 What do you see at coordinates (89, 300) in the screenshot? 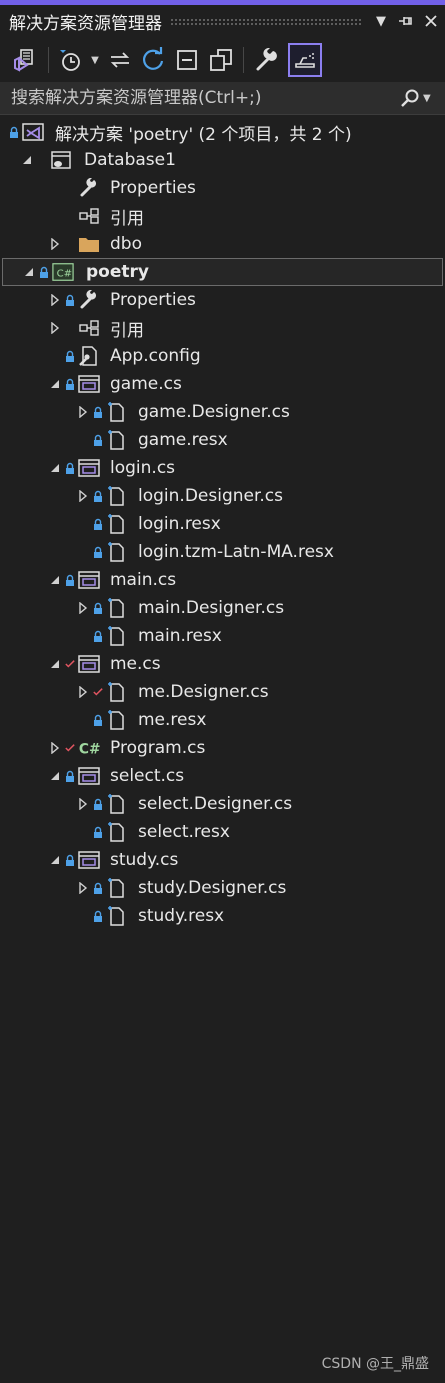
I see `wrench-icon` at bounding box center [89, 300].